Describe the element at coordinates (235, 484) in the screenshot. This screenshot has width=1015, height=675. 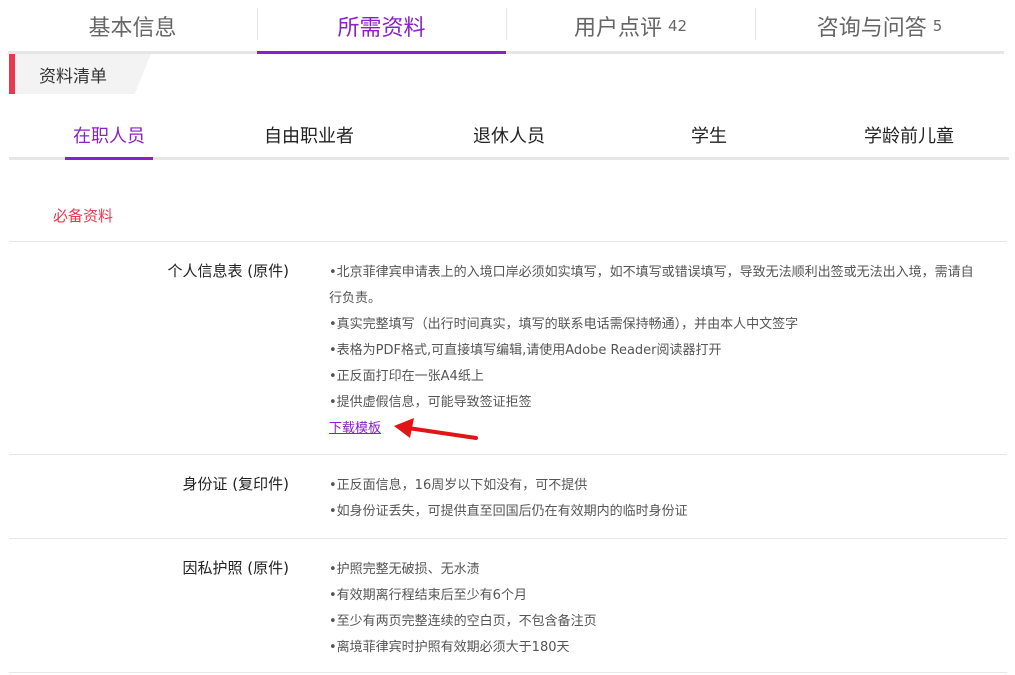
I see `document-name: 身份证 (复印件)` at that location.